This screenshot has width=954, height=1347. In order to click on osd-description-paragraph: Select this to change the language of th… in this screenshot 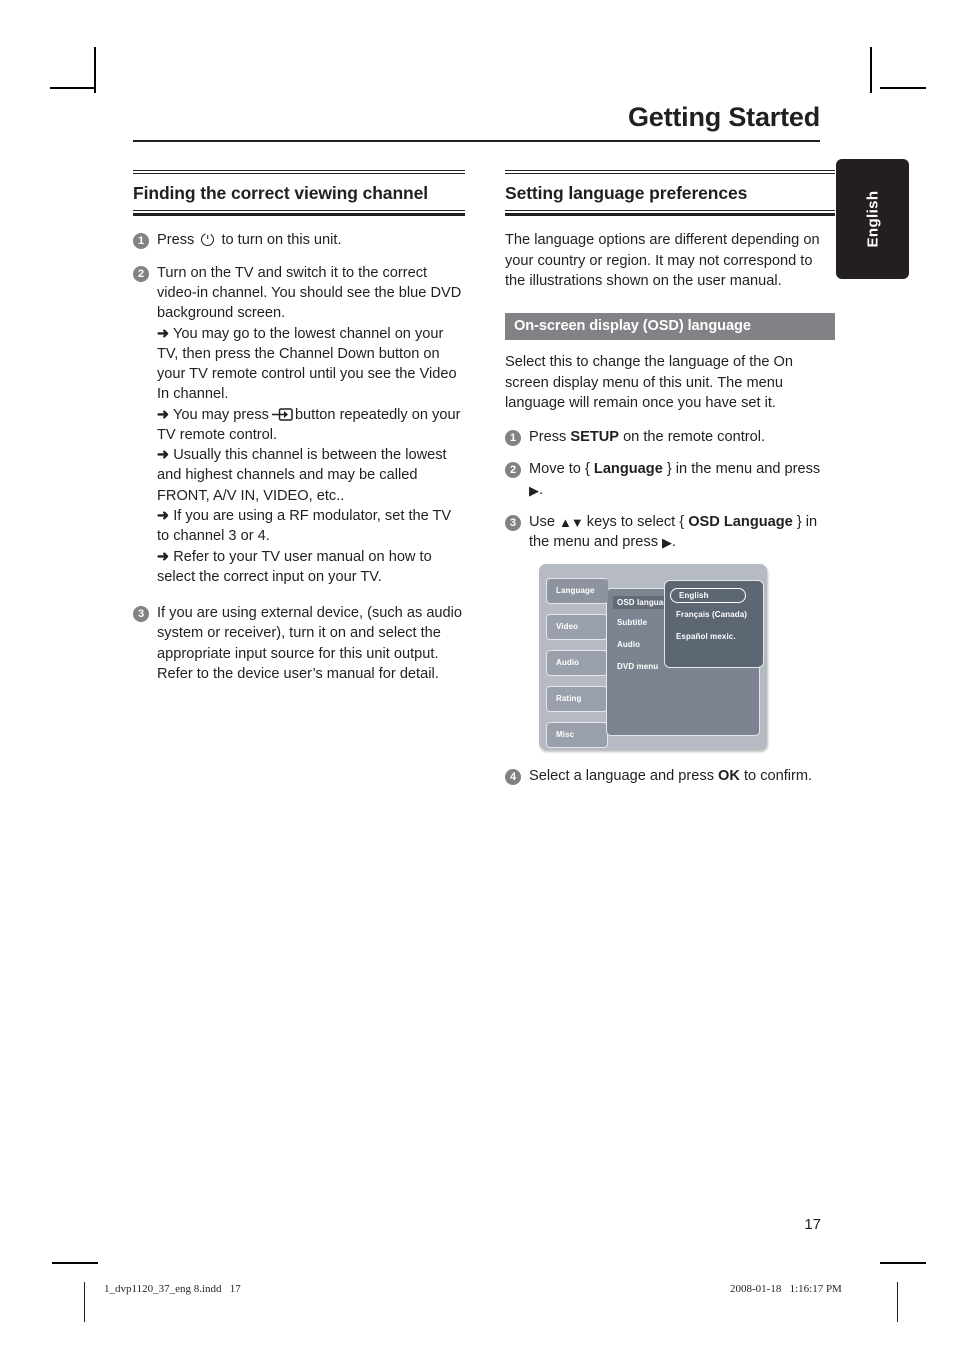, I will do `click(649, 382)`.